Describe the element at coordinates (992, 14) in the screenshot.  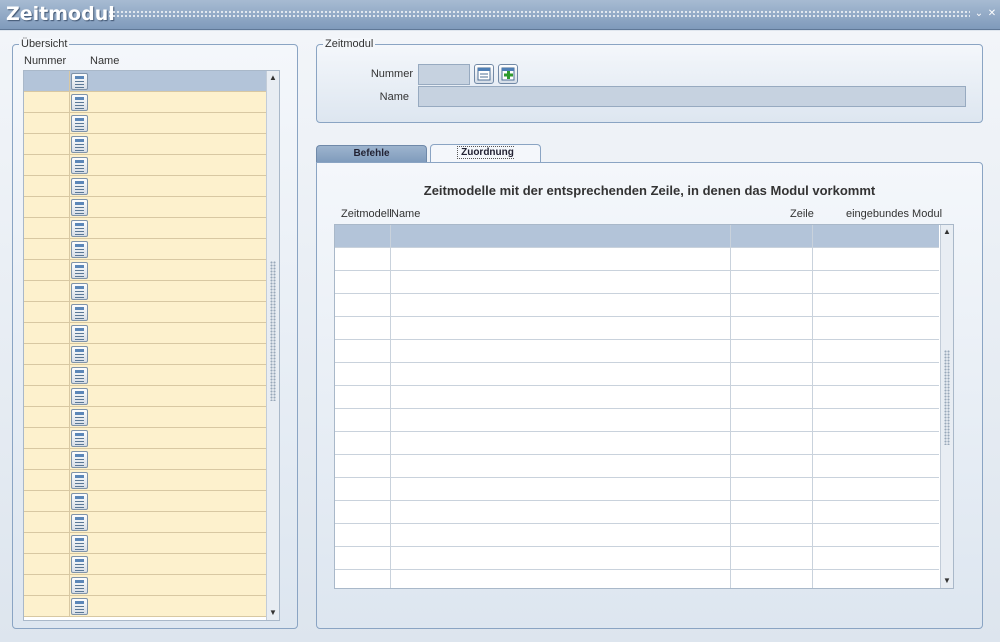
I see `close-icon: ✕` at that location.